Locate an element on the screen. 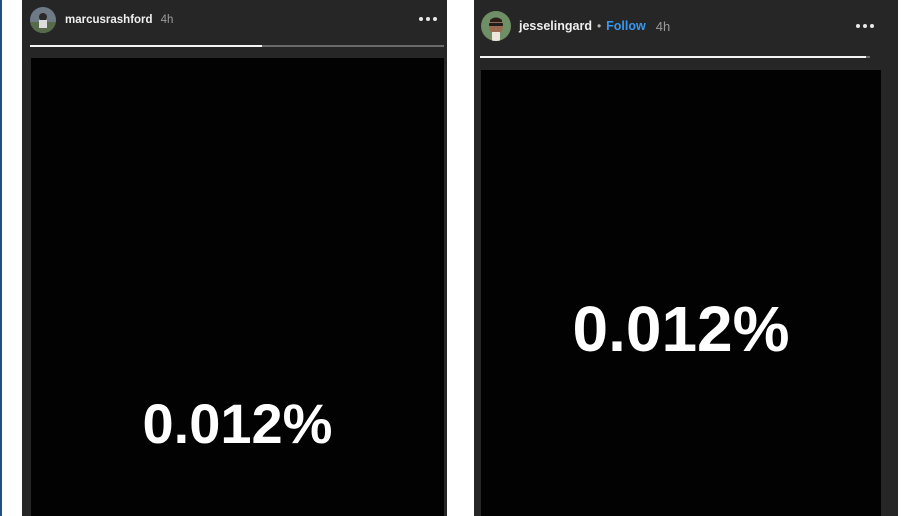  username: jesselingard is located at coordinates (555, 26).